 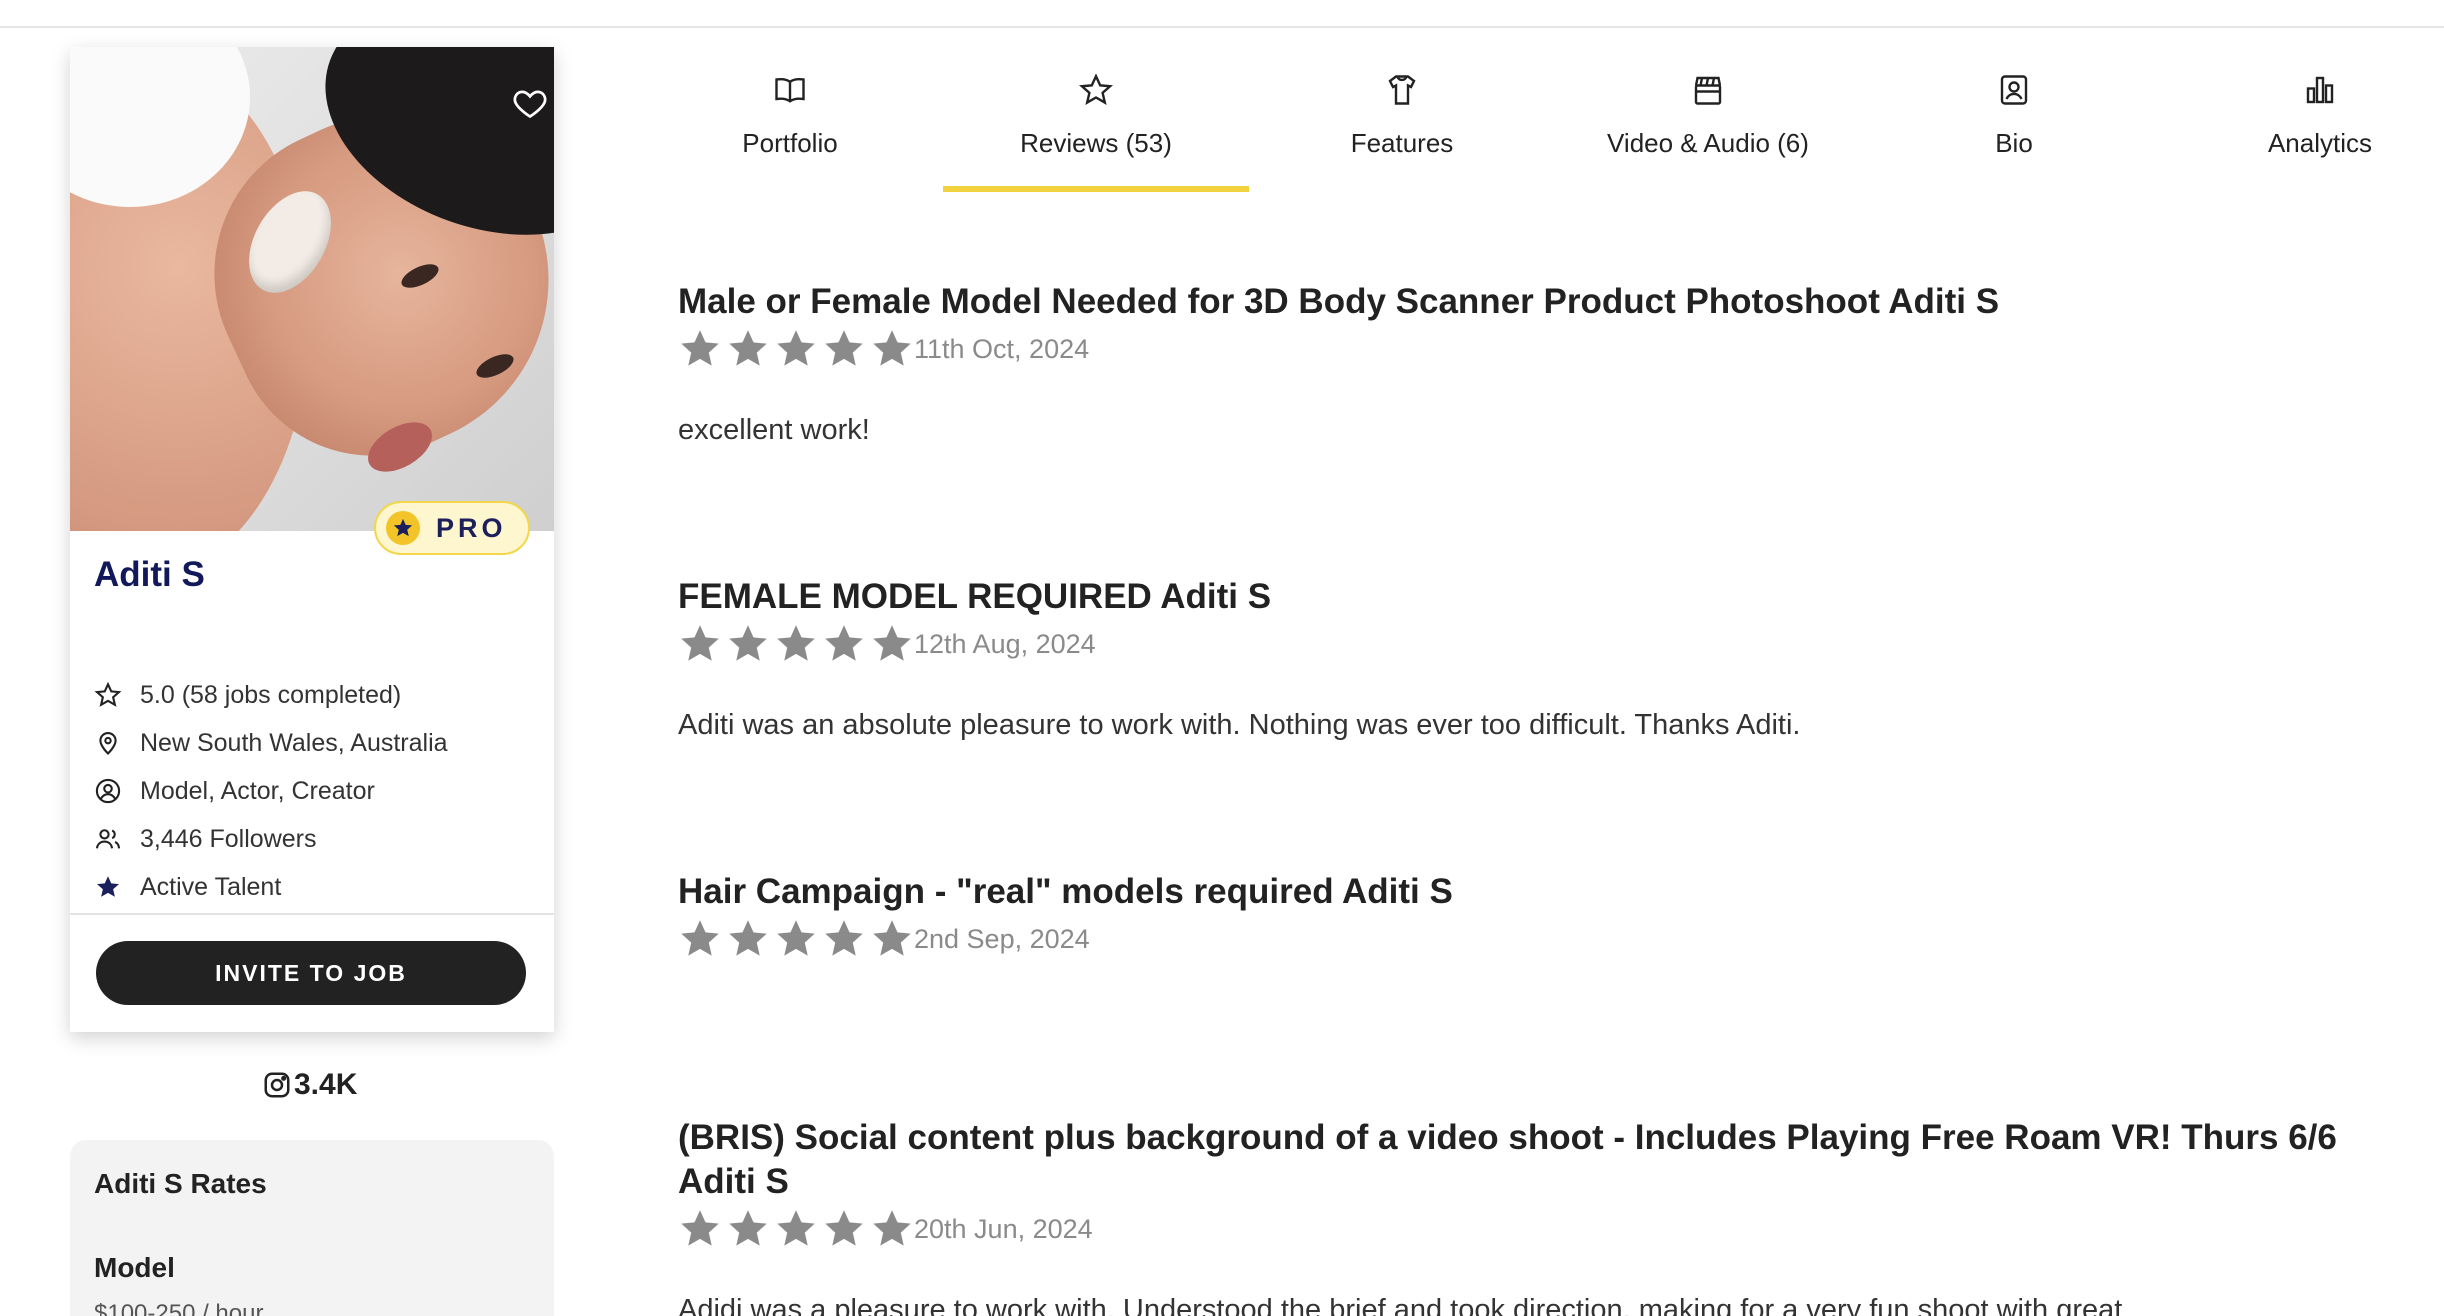 What do you see at coordinates (2014, 143) in the screenshot?
I see `tab-label: Bio` at bounding box center [2014, 143].